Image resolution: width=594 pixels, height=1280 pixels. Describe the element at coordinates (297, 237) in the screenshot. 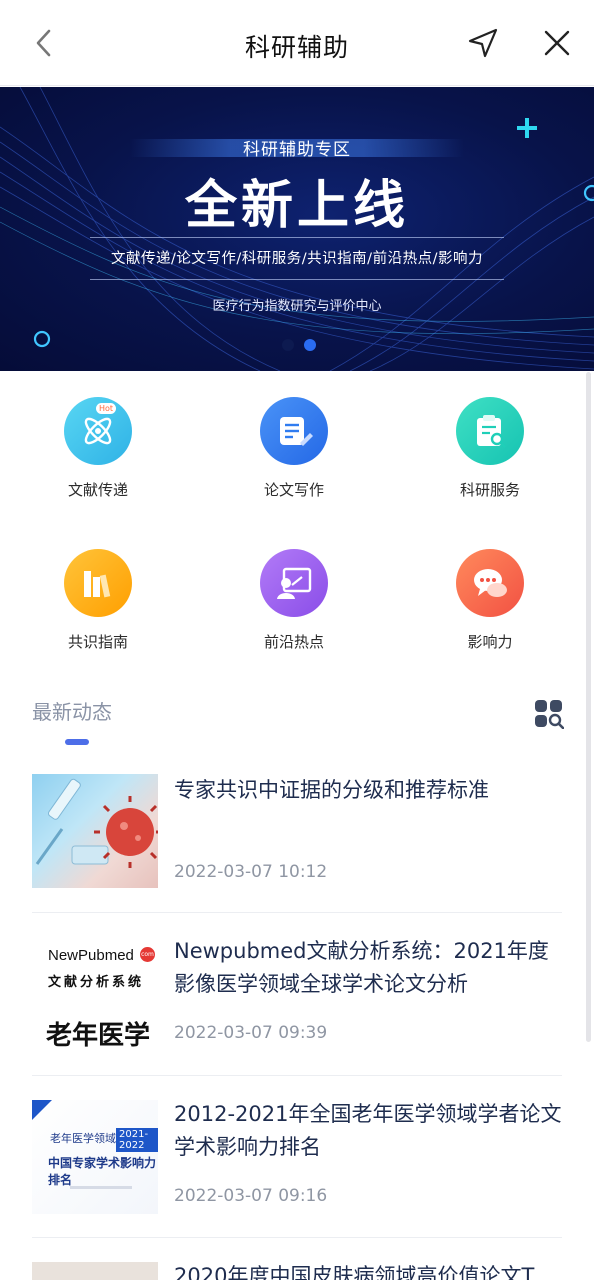

I see `banner-divider-top` at that location.